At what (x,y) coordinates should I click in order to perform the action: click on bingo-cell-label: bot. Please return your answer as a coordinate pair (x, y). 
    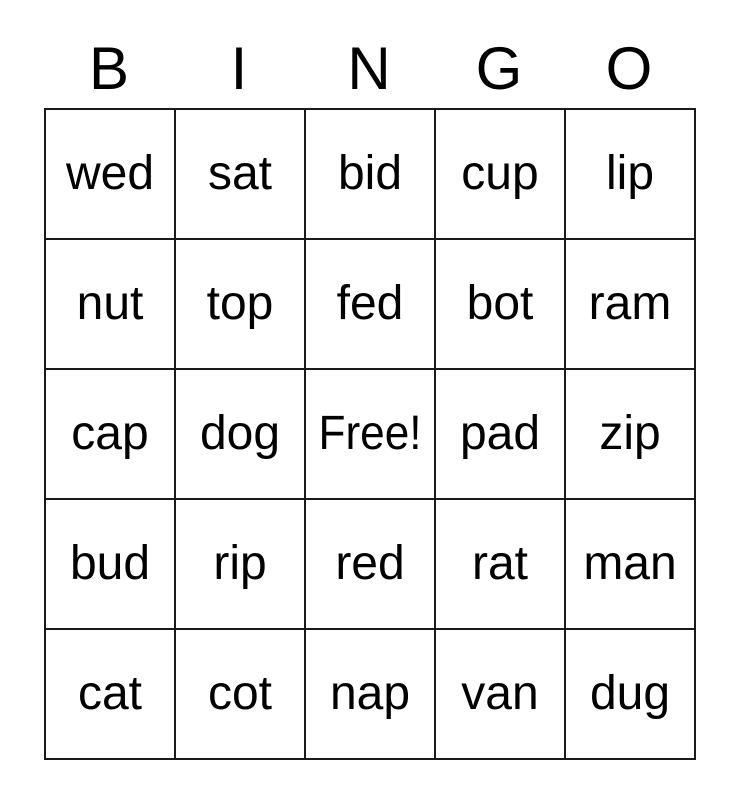
    Looking at the image, I should click on (500, 303).